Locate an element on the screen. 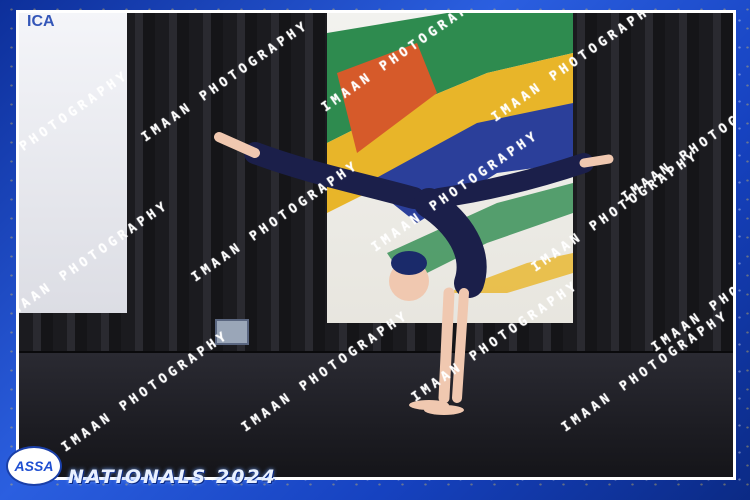 Image resolution: width=750 pixels, height=500 pixels. assa-logo: ASSA is located at coordinates (34, 466).